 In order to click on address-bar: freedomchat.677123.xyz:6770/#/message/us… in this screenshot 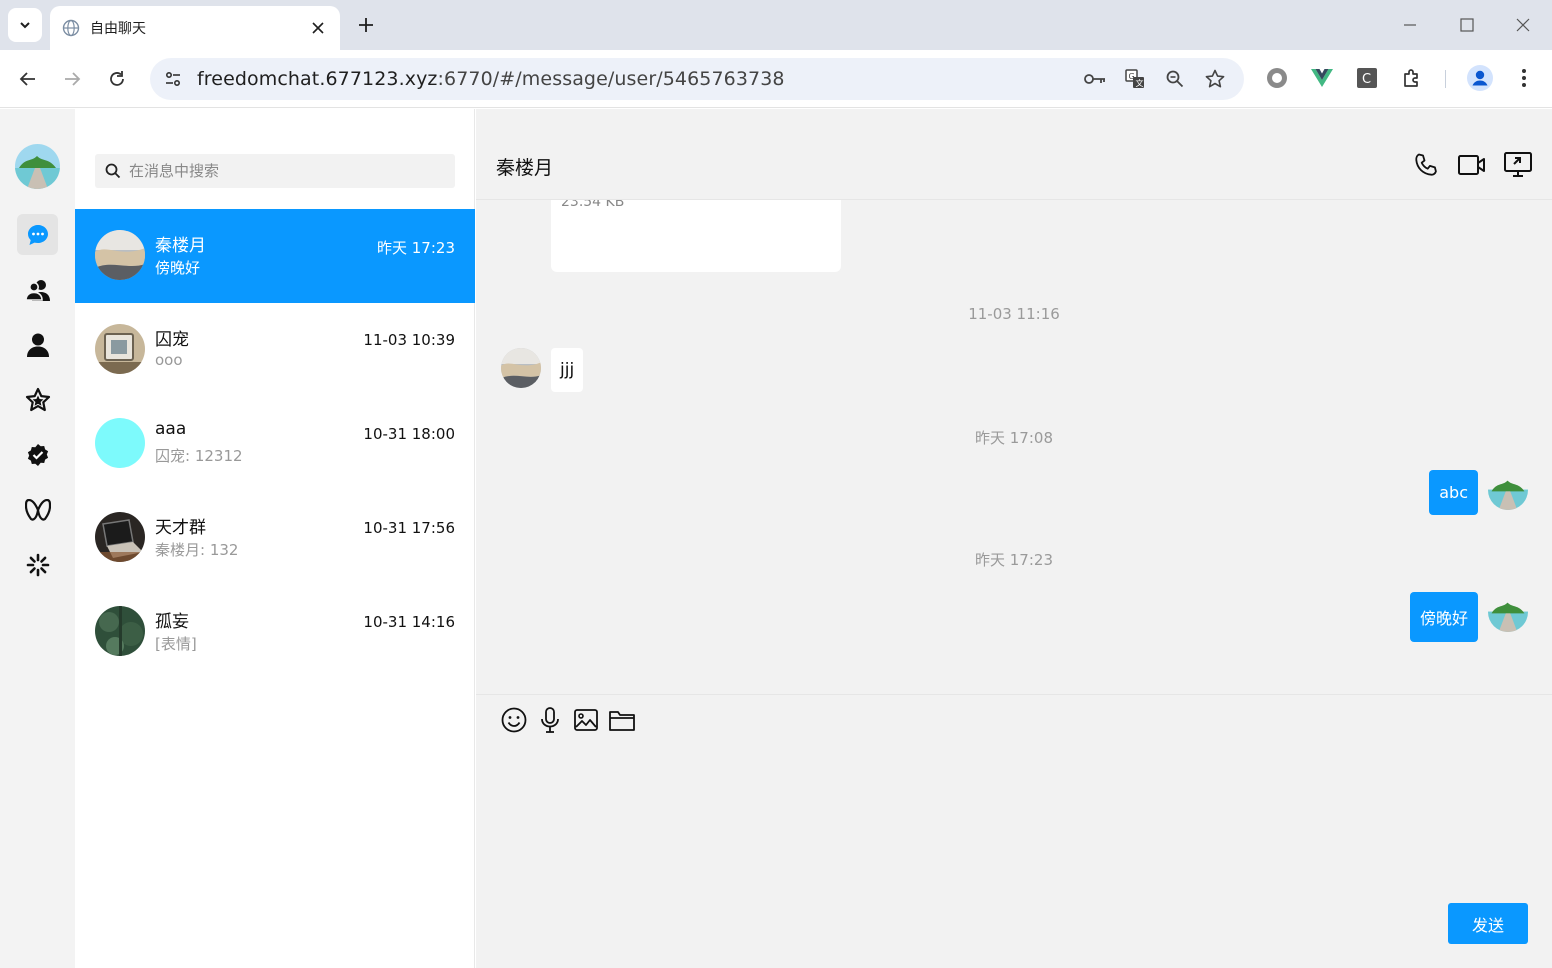, I will do `click(697, 79)`.